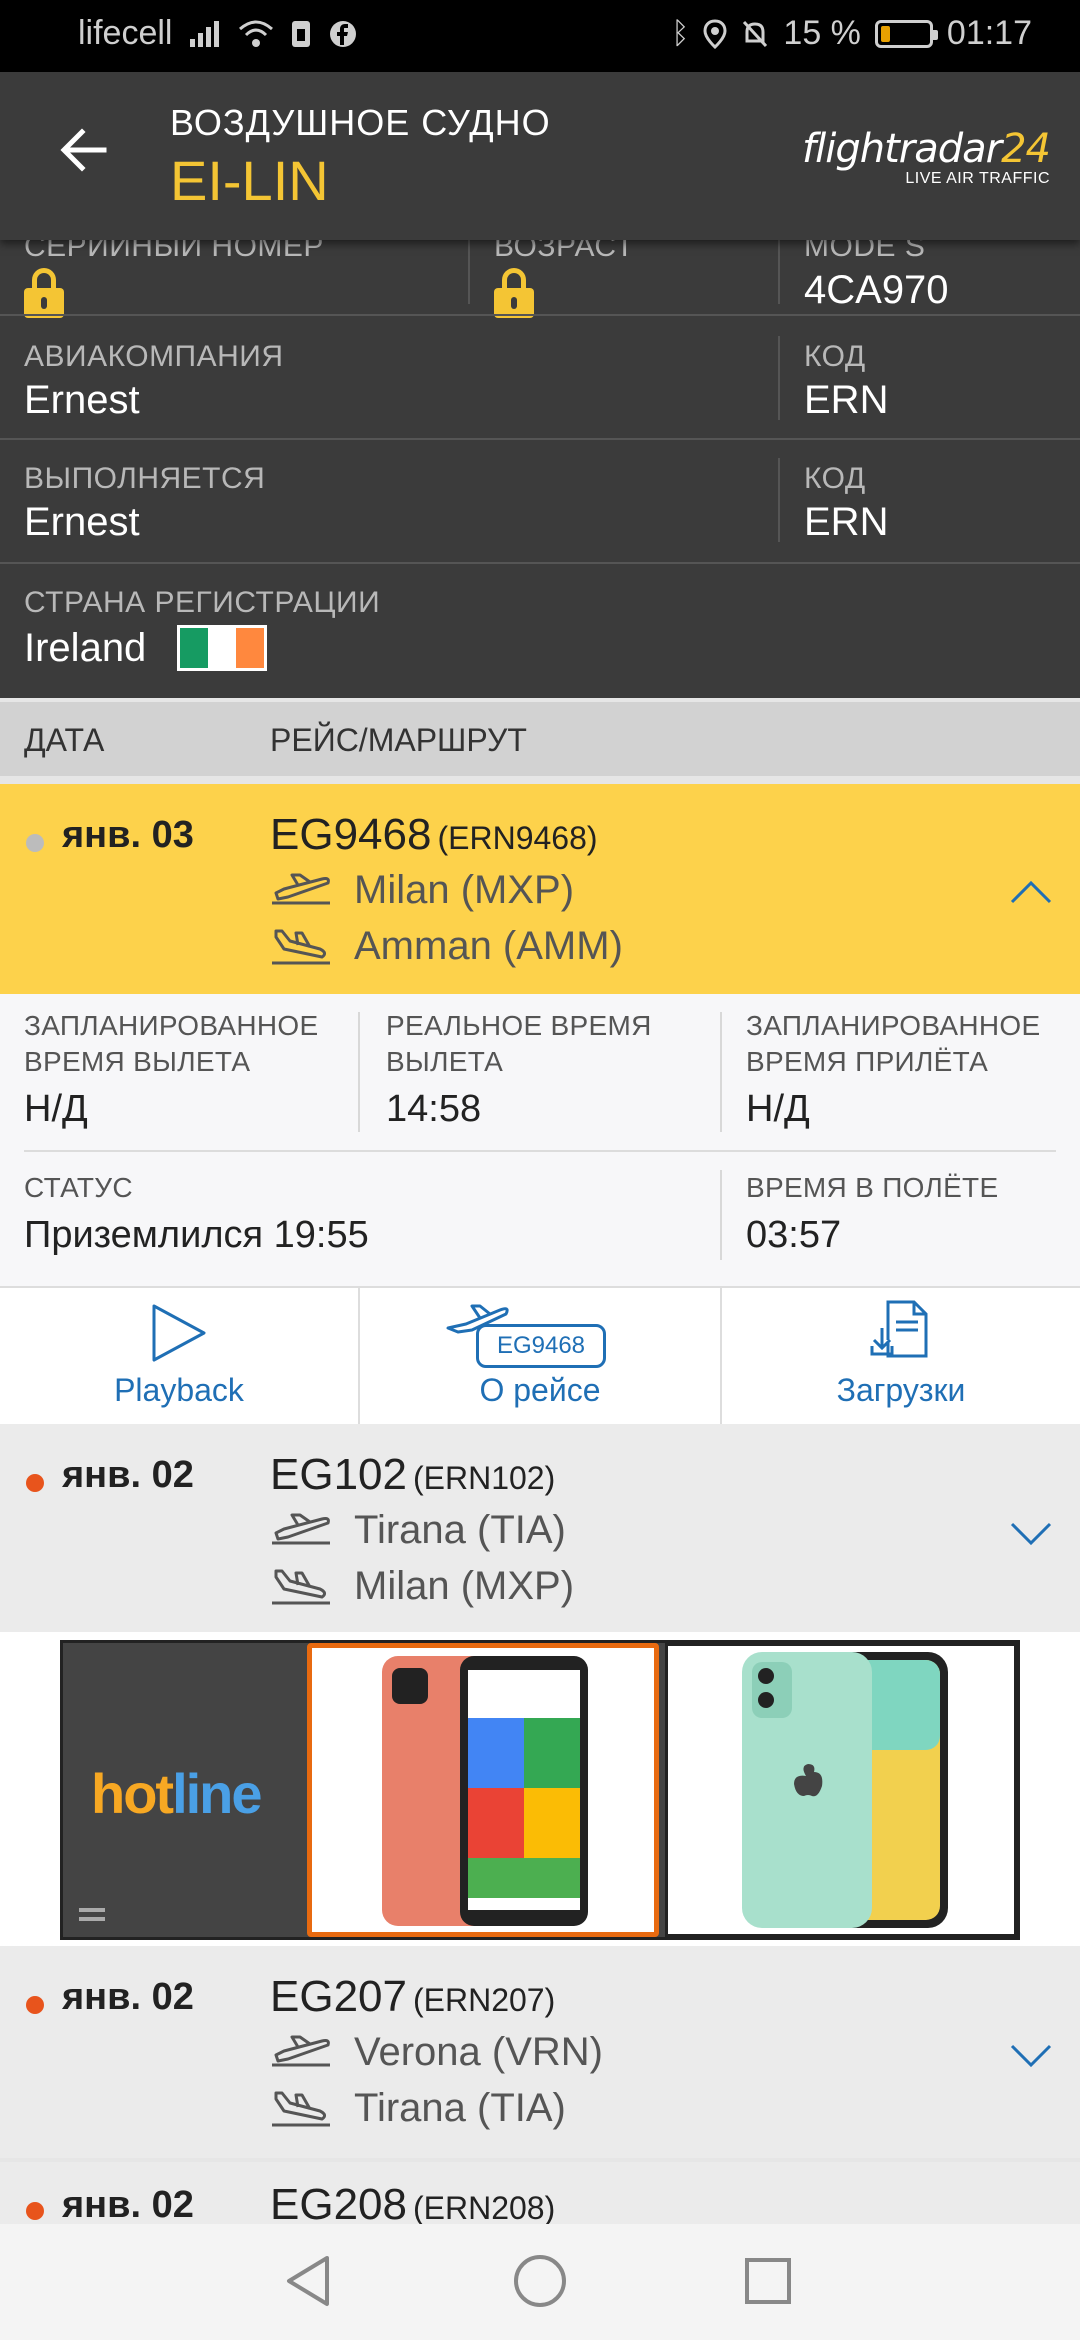  Describe the element at coordinates (835, 478) in the screenshot. I see `operator-code-label: КОД` at that location.